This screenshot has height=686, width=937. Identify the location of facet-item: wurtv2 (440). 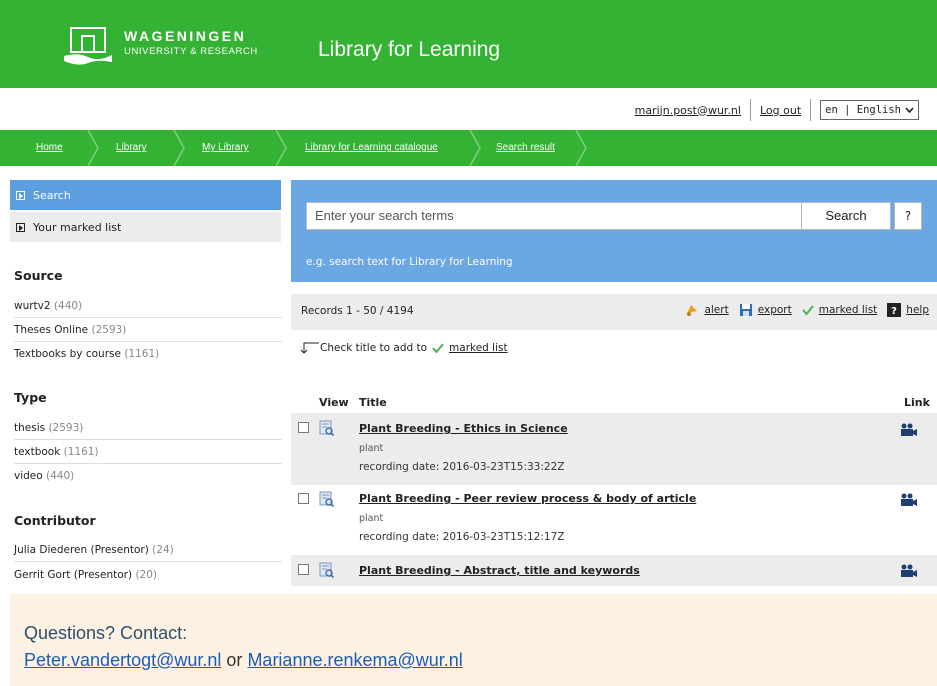
(148, 306).